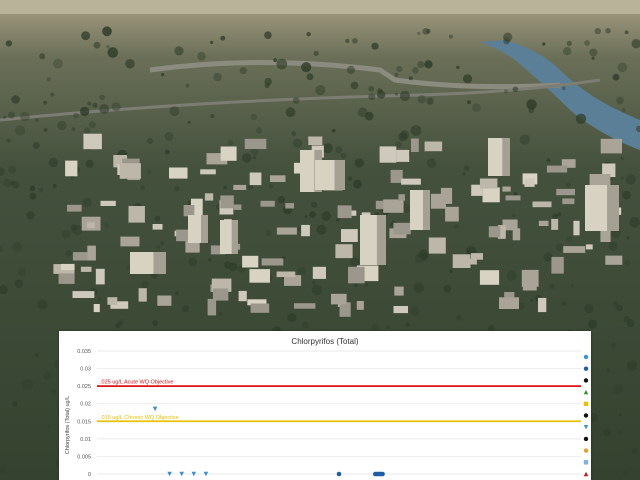  What do you see at coordinates (68, 425) in the screenshot?
I see `y-axis-label: Chlorpyrifos (Total) ug/L` at bounding box center [68, 425].